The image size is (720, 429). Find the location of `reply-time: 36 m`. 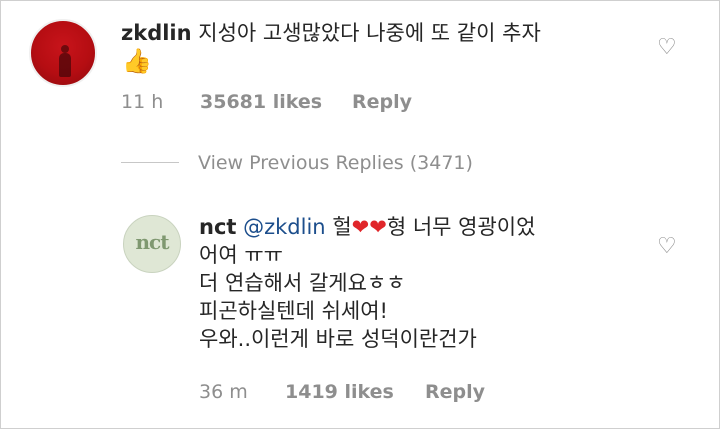

reply-time: 36 m is located at coordinates (223, 392).